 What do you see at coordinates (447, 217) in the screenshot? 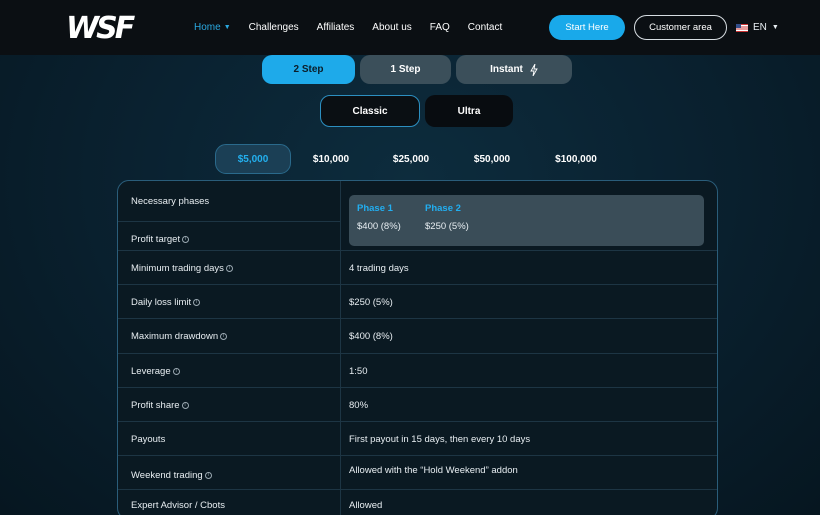
I see `phase-2: Phase 2 $250 (5%)` at bounding box center [447, 217].